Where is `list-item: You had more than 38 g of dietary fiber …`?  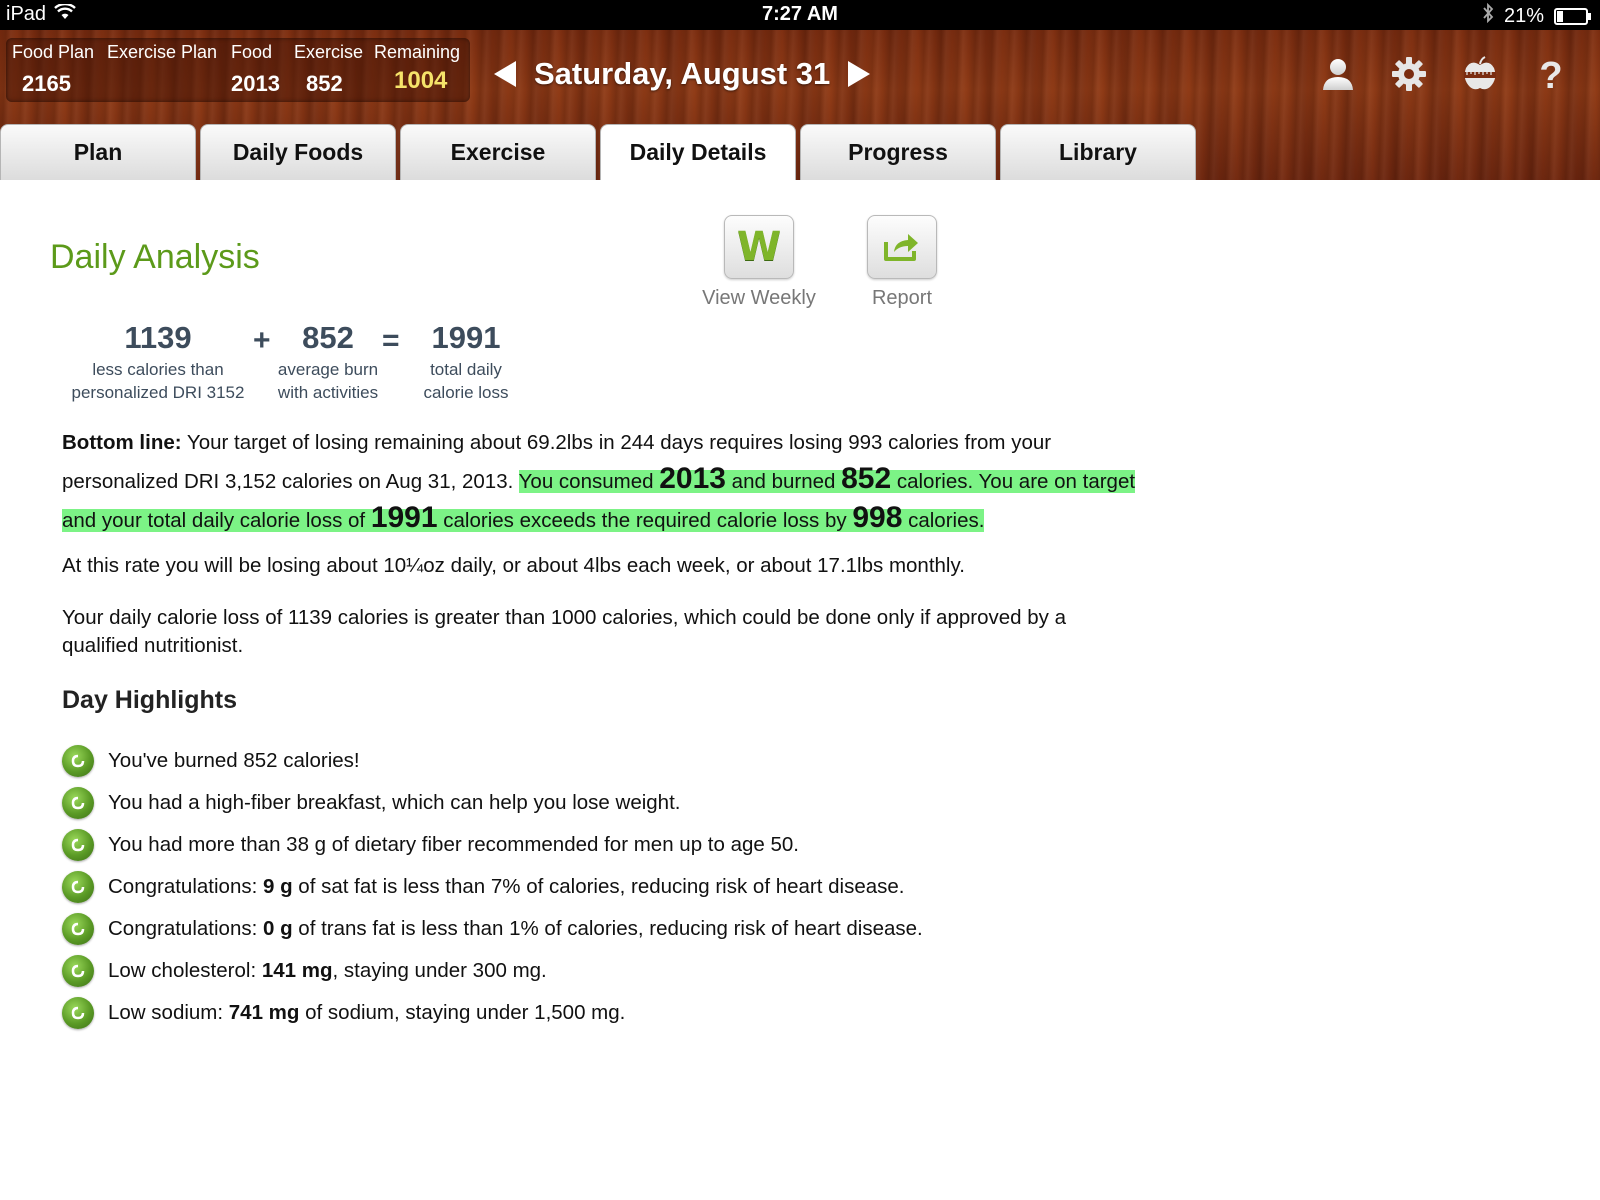
list-item: You had more than 38 g of dietary fiber … is located at coordinates (492, 845).